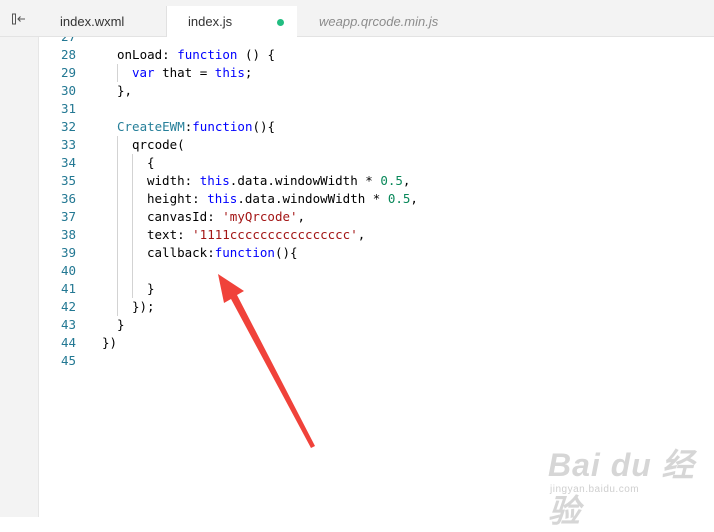 Image resolution: width=714 pixels, height=532 pixels. What do you see at coordinates (170, 234) in the screenshot?
I see `code-token: text:` at bounding box center [170, 234].